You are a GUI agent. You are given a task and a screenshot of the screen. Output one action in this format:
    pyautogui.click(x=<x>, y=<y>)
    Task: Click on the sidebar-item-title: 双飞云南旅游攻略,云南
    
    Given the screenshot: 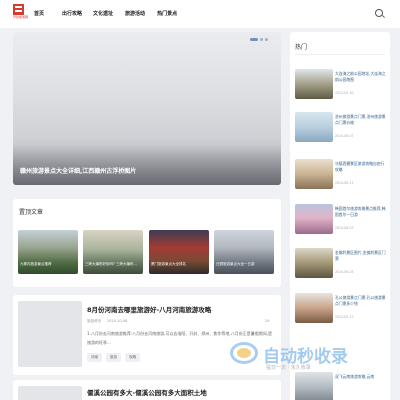 What is the action you would take?
    pyautogui.click(x=361, y=377)
    